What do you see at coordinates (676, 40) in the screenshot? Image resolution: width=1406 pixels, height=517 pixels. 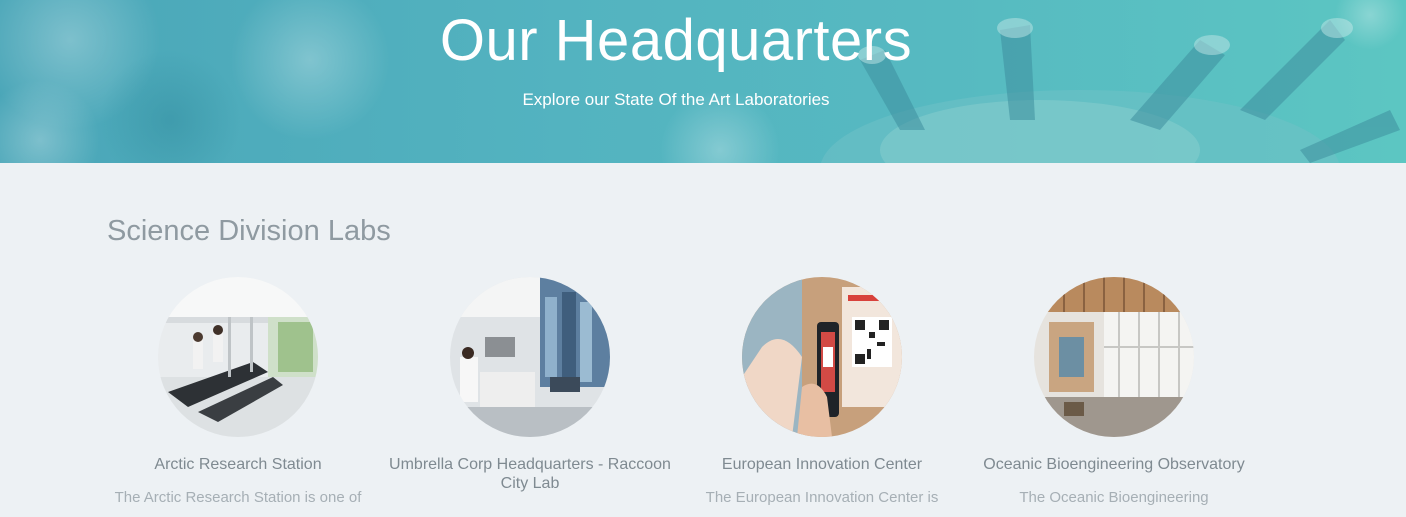 I see `hero-title: Our Headquarters` at bounding box center [676, 40].